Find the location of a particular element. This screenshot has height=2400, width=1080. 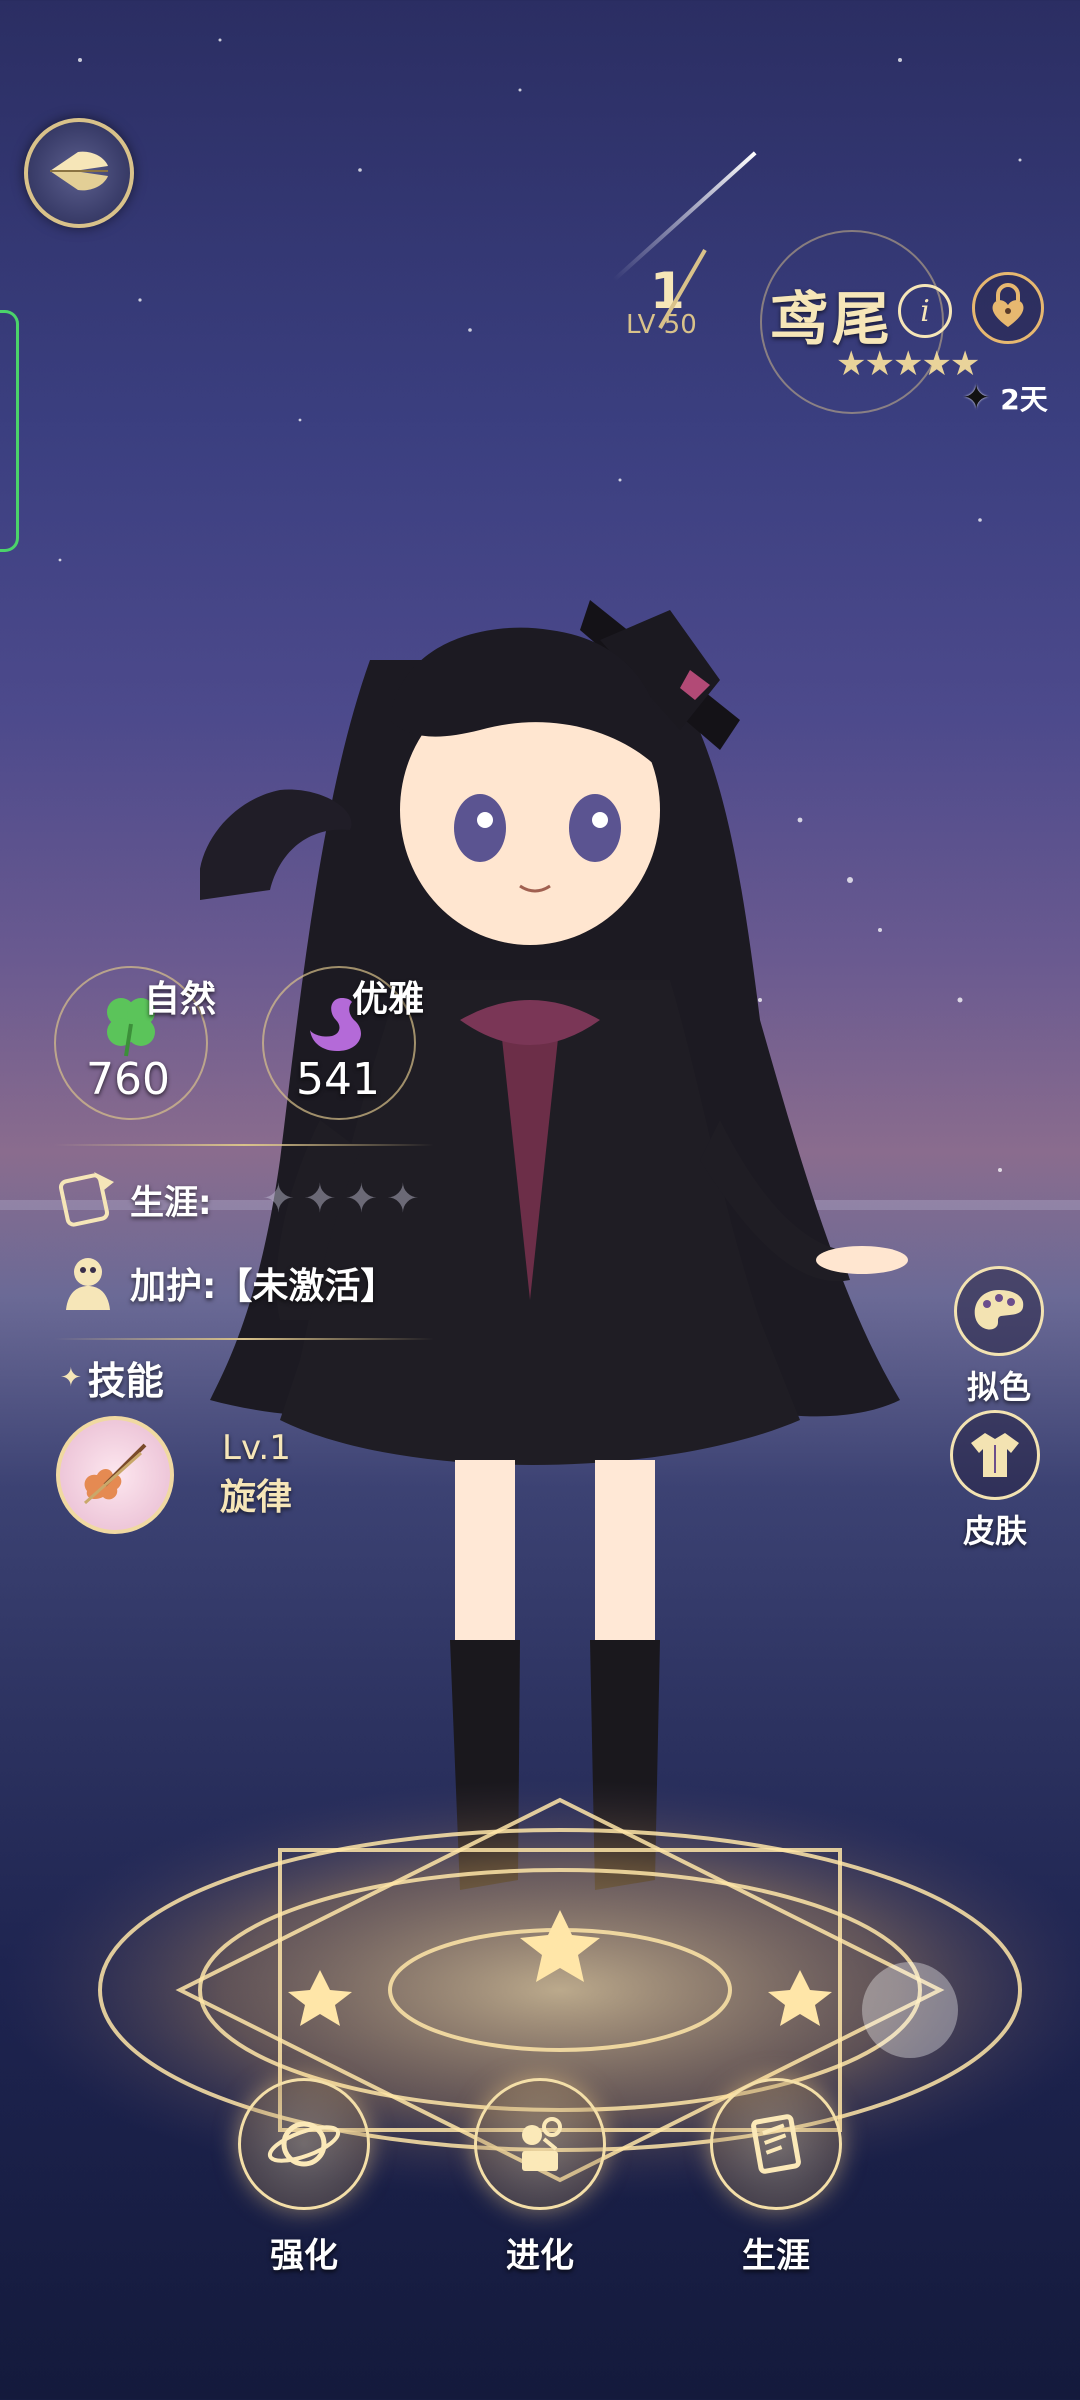

stat-value-nature: 760 is located at coordinates (128, 1079).